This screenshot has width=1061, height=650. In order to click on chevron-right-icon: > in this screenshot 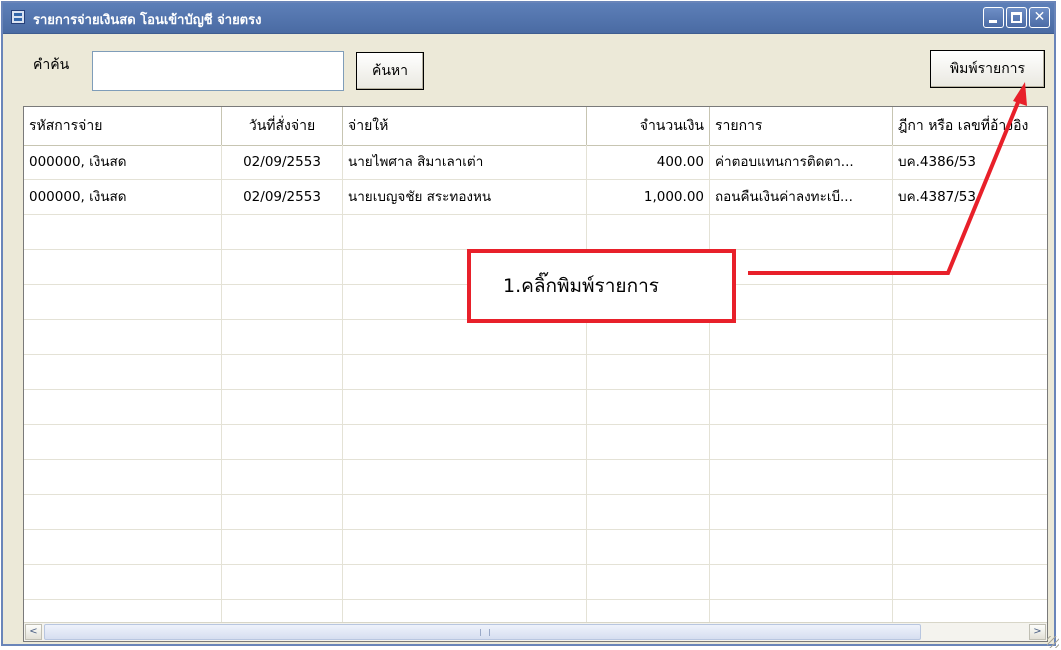, I will do `click(1037, 631)`.